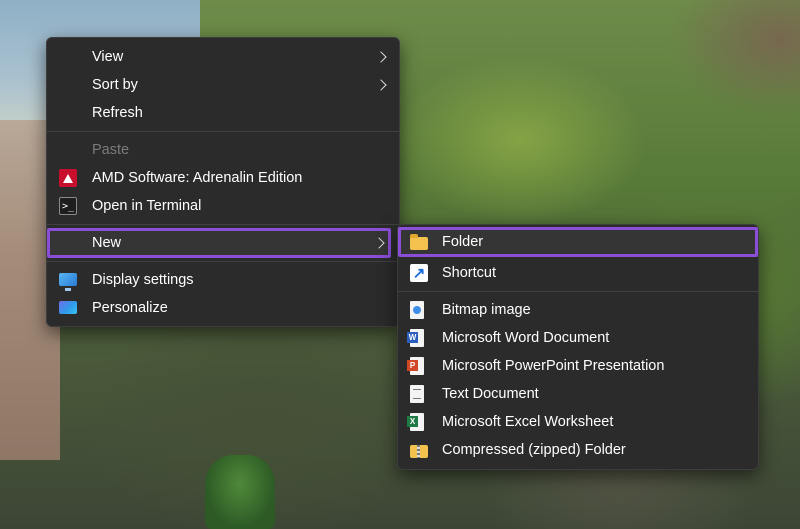 The height and width of the screenshot is (529, 800). Describe the element at coordinates (419, 241) in the screenshot. I see `folder-icon` at that location.